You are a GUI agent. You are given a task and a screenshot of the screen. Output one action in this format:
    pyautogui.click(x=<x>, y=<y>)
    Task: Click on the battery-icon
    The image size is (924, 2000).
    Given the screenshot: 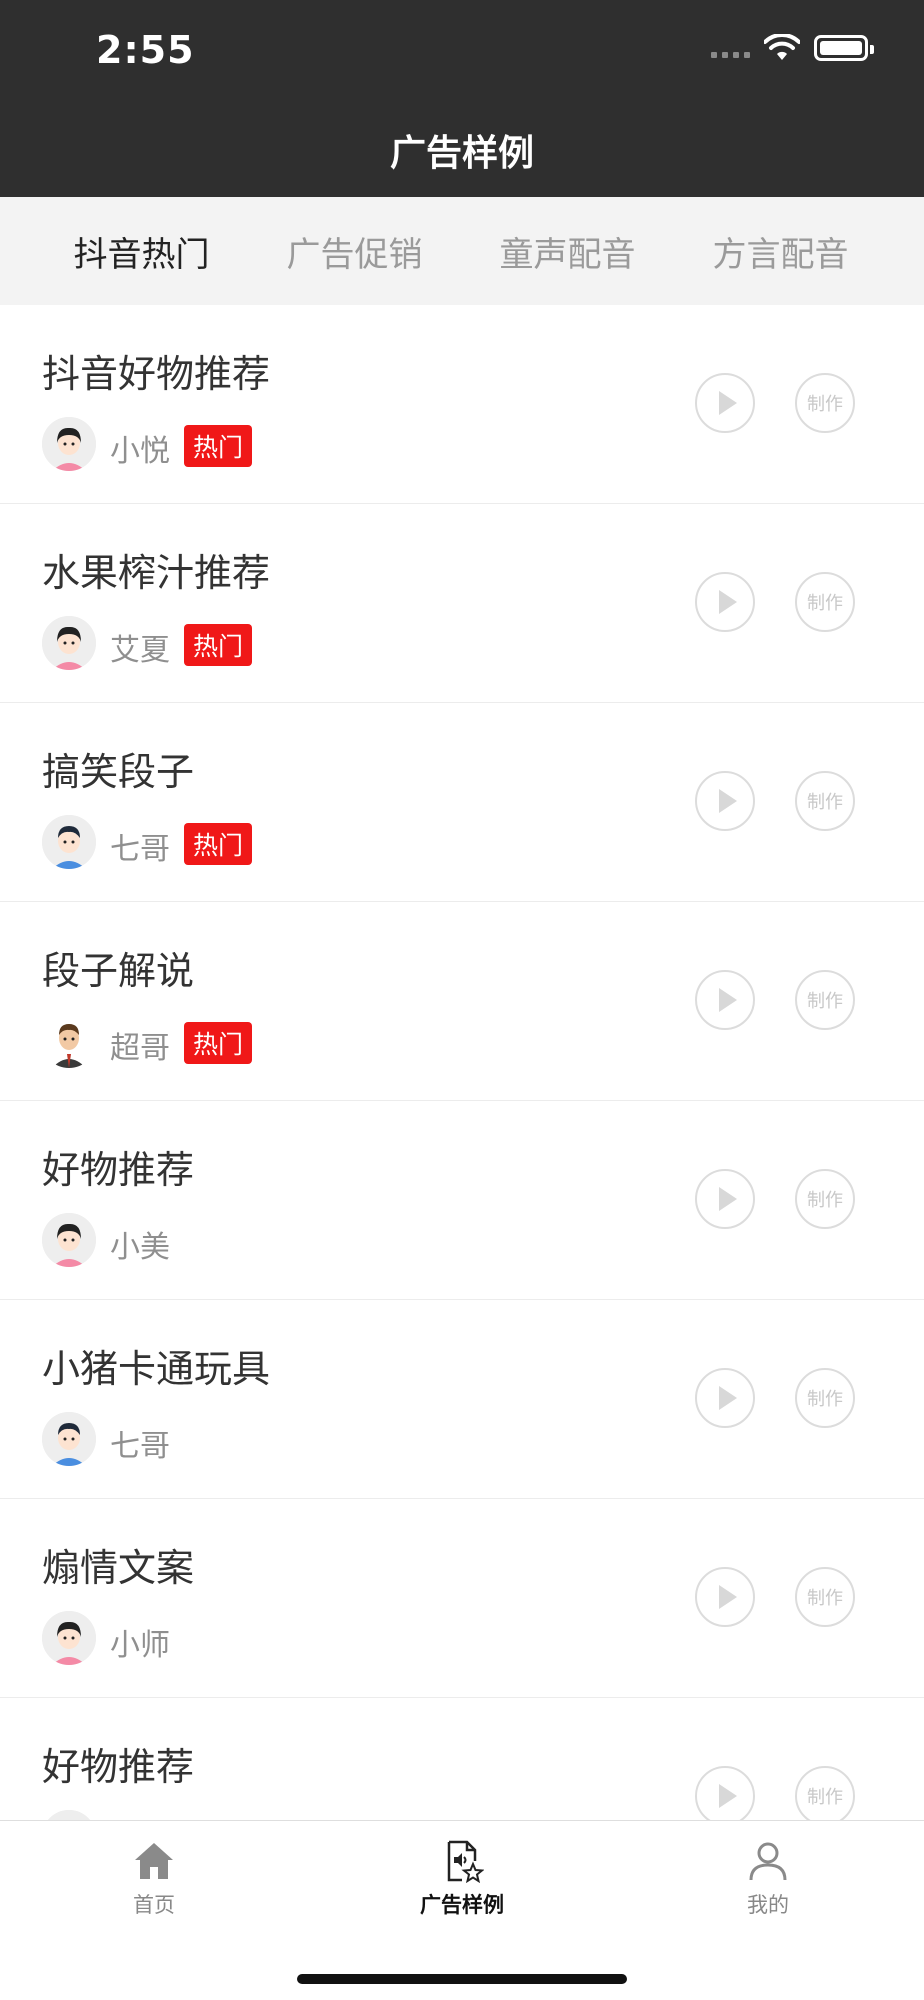 What is the action you would take?
    pyautogui.click(x=844, y=48)
    